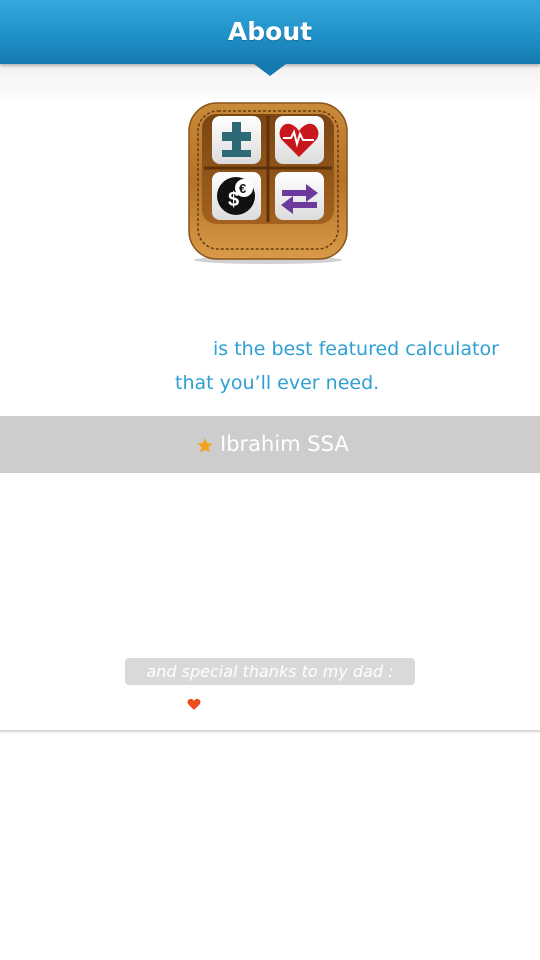 Image resolution: width=540 pixels, height=960 pixels. Describe the element at coordinates (277, 383) in the screenshot. I see `tagline-line-2: that you’ll ever need.` at that location.